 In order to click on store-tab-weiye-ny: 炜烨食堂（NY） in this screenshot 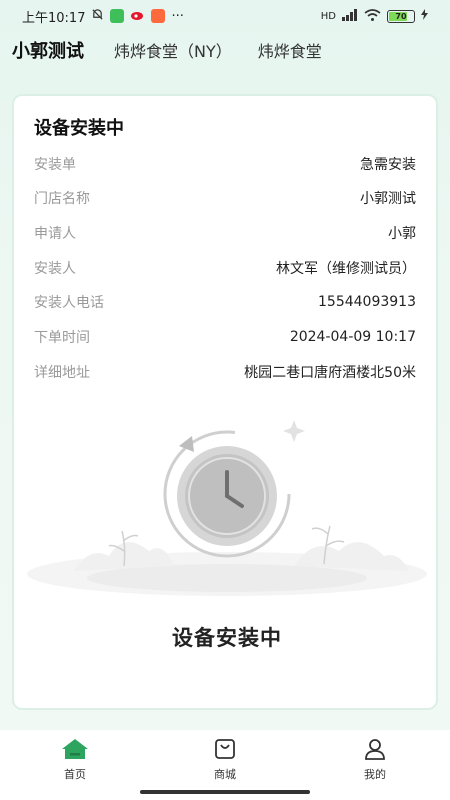, I will do `click(173, 50)`.